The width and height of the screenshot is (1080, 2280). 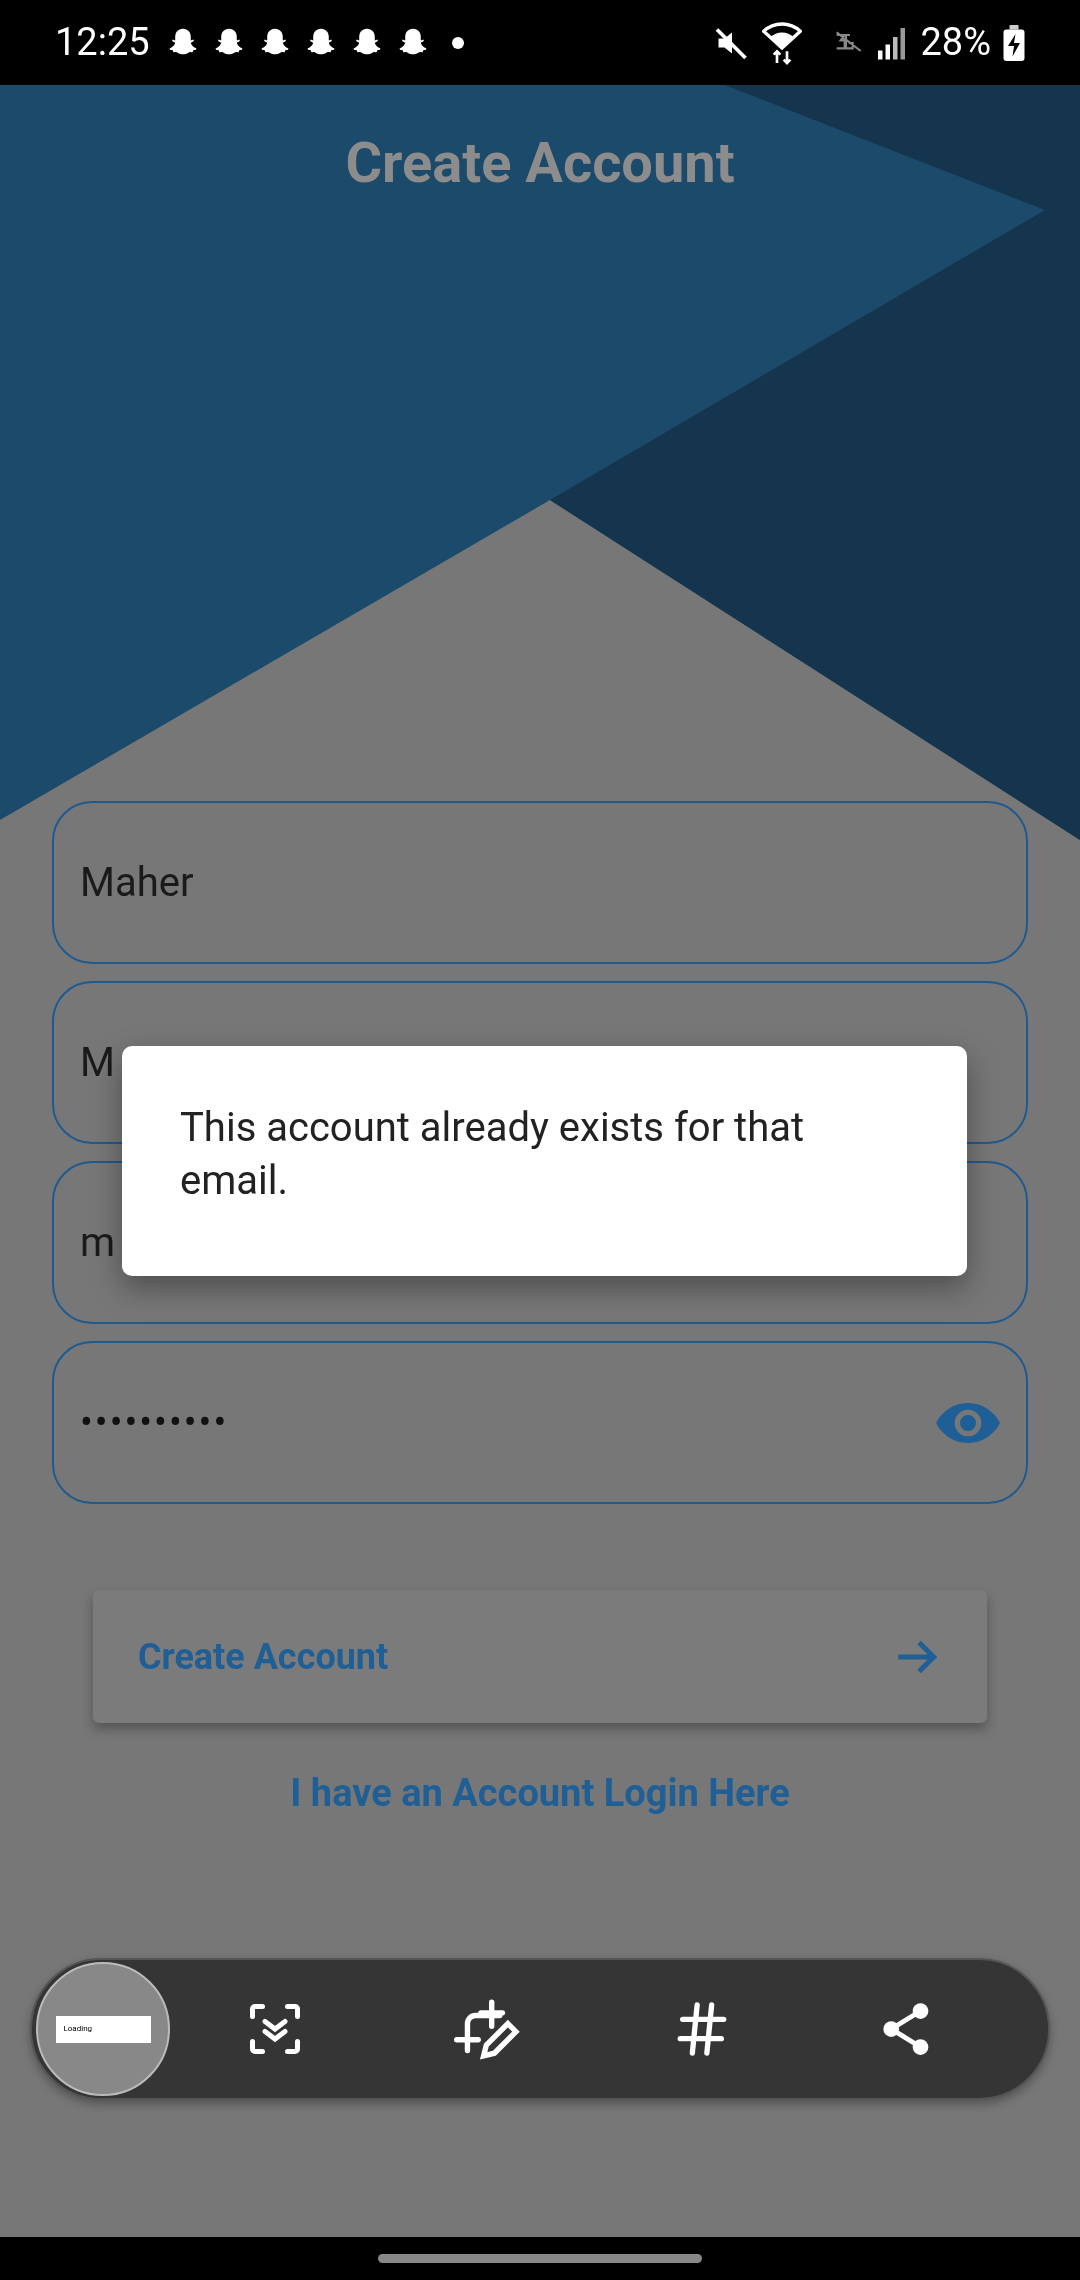 I want to click on field-value: M, so click(x=98, y=1062).